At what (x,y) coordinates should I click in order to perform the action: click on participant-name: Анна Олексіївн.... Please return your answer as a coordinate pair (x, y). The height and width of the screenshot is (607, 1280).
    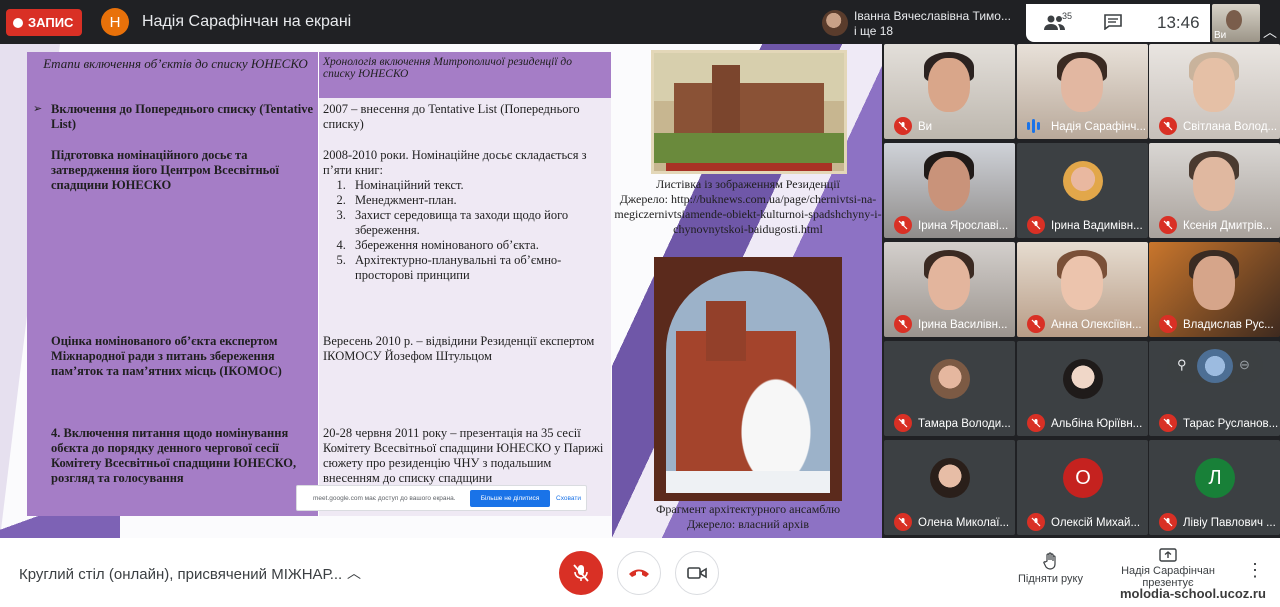
    Looking at the image, I should click on (1096, 325).